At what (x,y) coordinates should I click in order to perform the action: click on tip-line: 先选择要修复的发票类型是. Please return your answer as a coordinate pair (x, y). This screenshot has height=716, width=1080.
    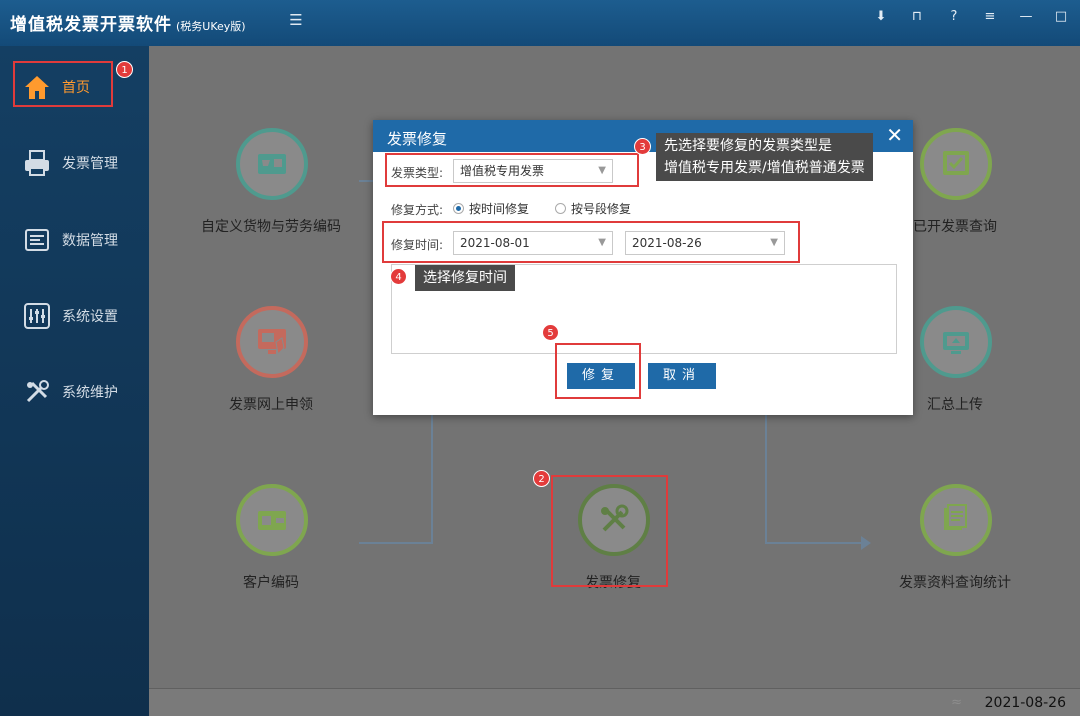
    Looking at the image, I should click on (748, 146).